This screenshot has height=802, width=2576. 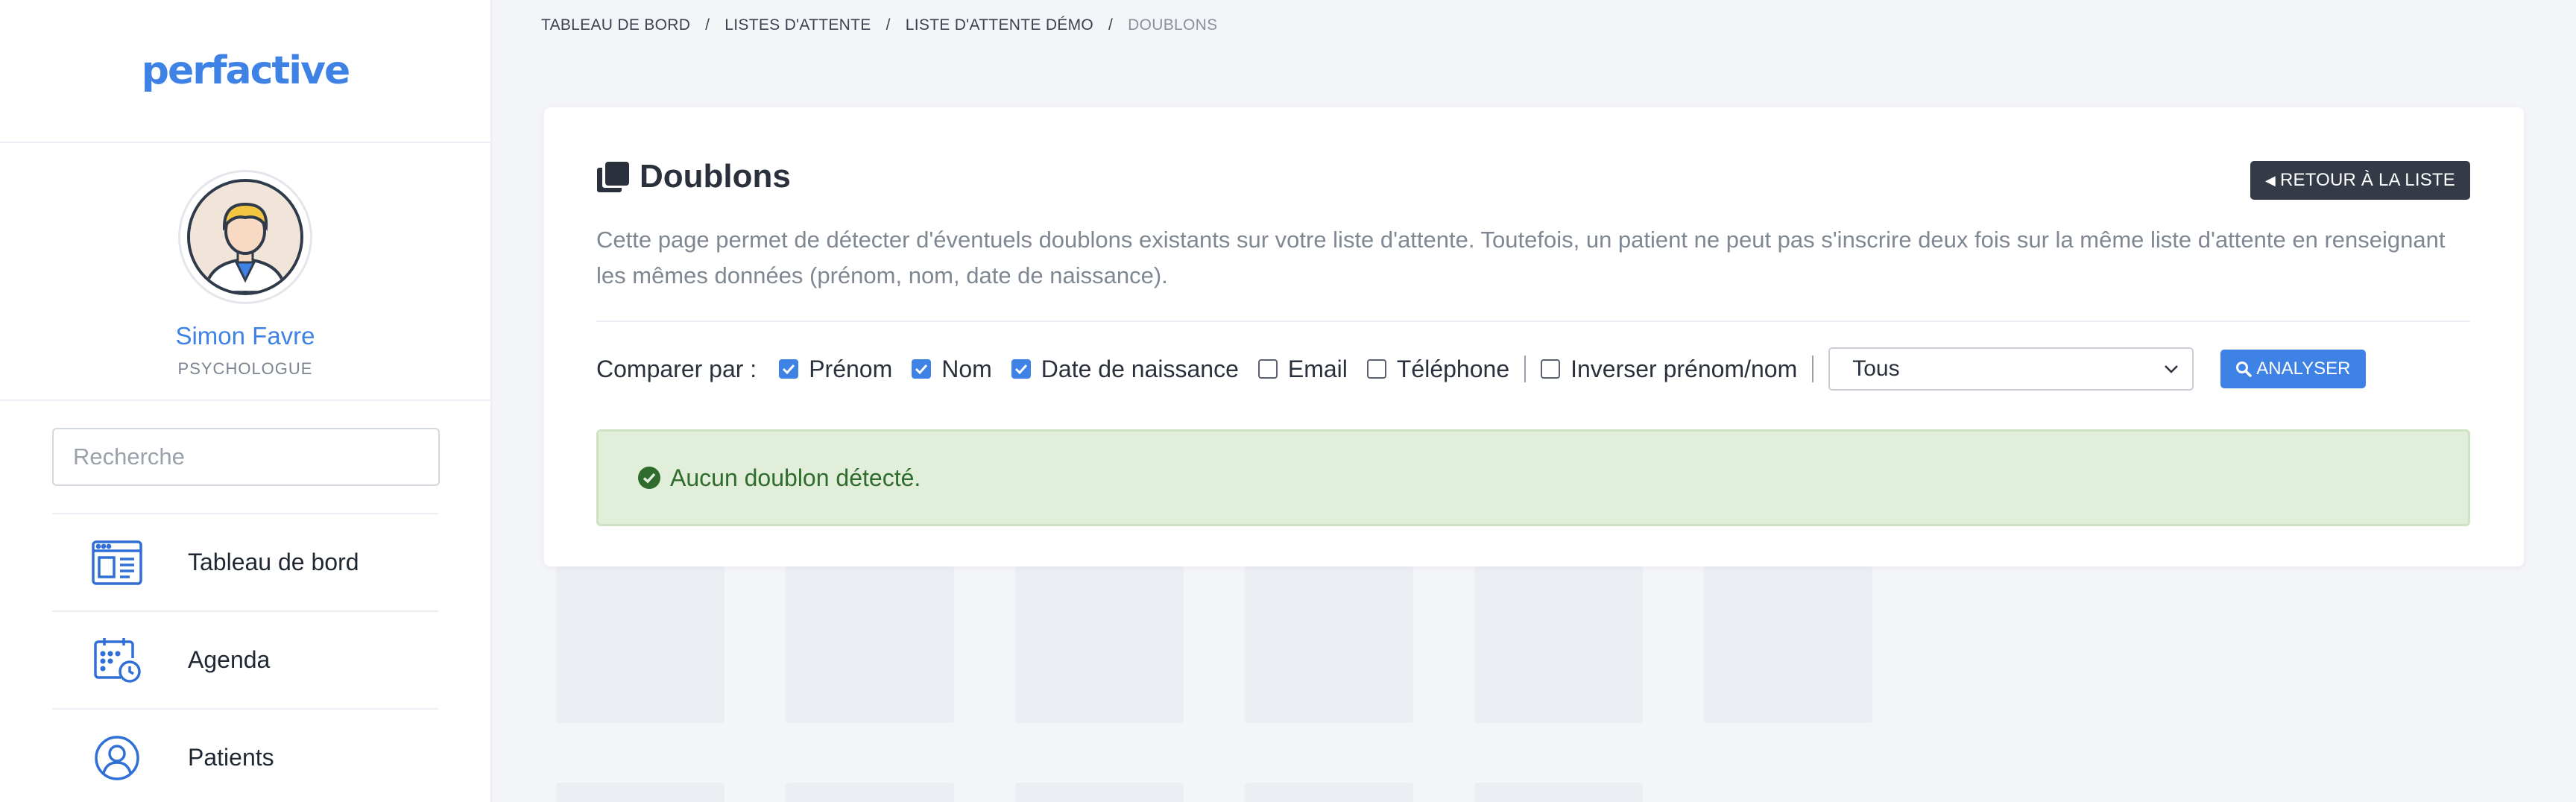 What do you see at coordinates (1876, 368) in the screenshot?
I see `filter-select-value: Tous` at bounding box center [1876, 368].